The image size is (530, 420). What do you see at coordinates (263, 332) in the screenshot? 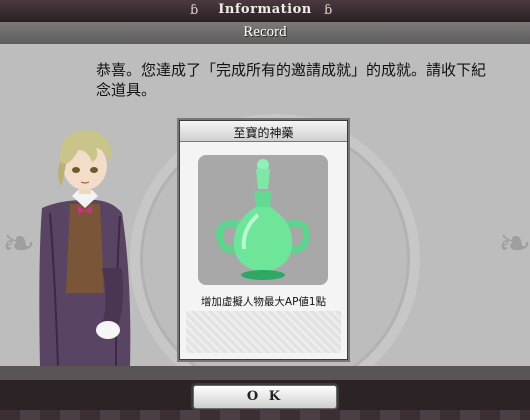
I see `item-card-footer-pattern` at bounding box center [263, 332].